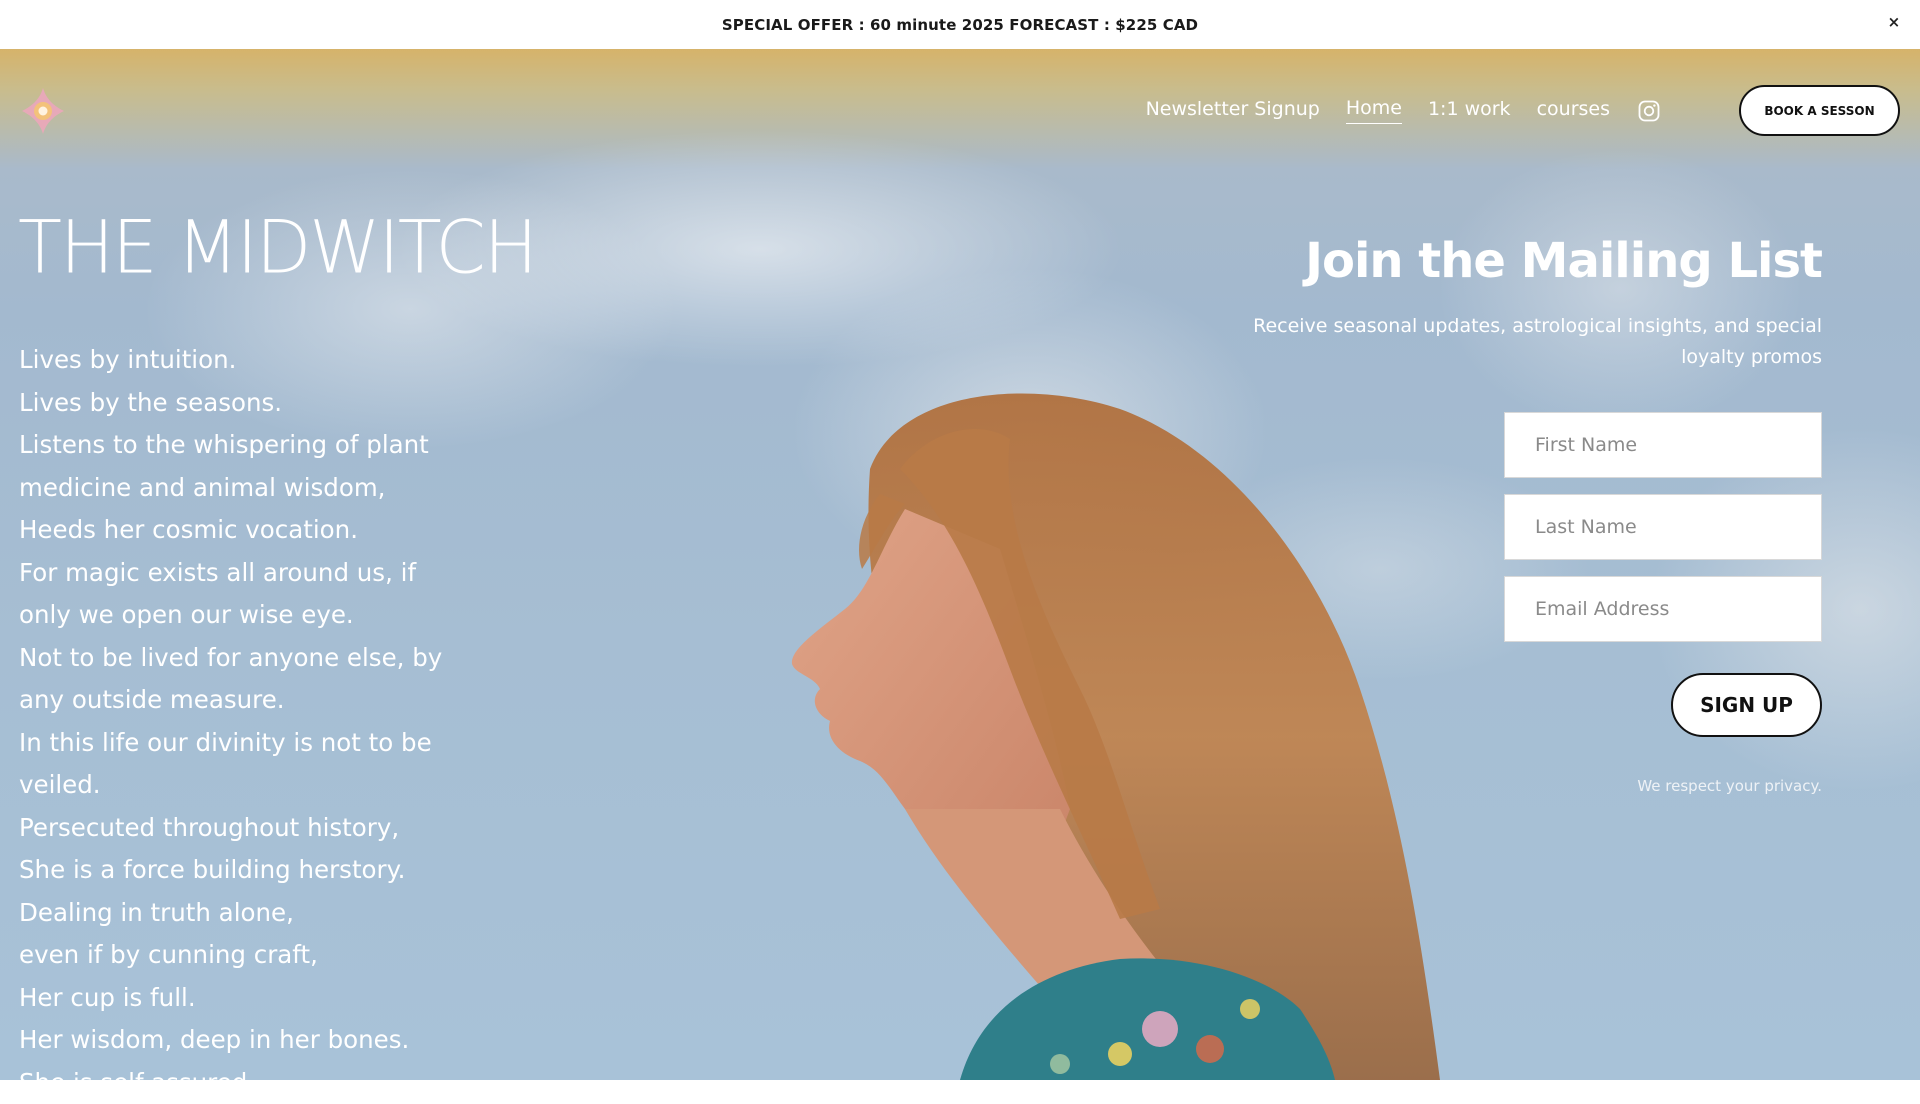 This screenshot has height=1104, width=1920. I want to click on poem-line: any outside measure., so click(254, 700).